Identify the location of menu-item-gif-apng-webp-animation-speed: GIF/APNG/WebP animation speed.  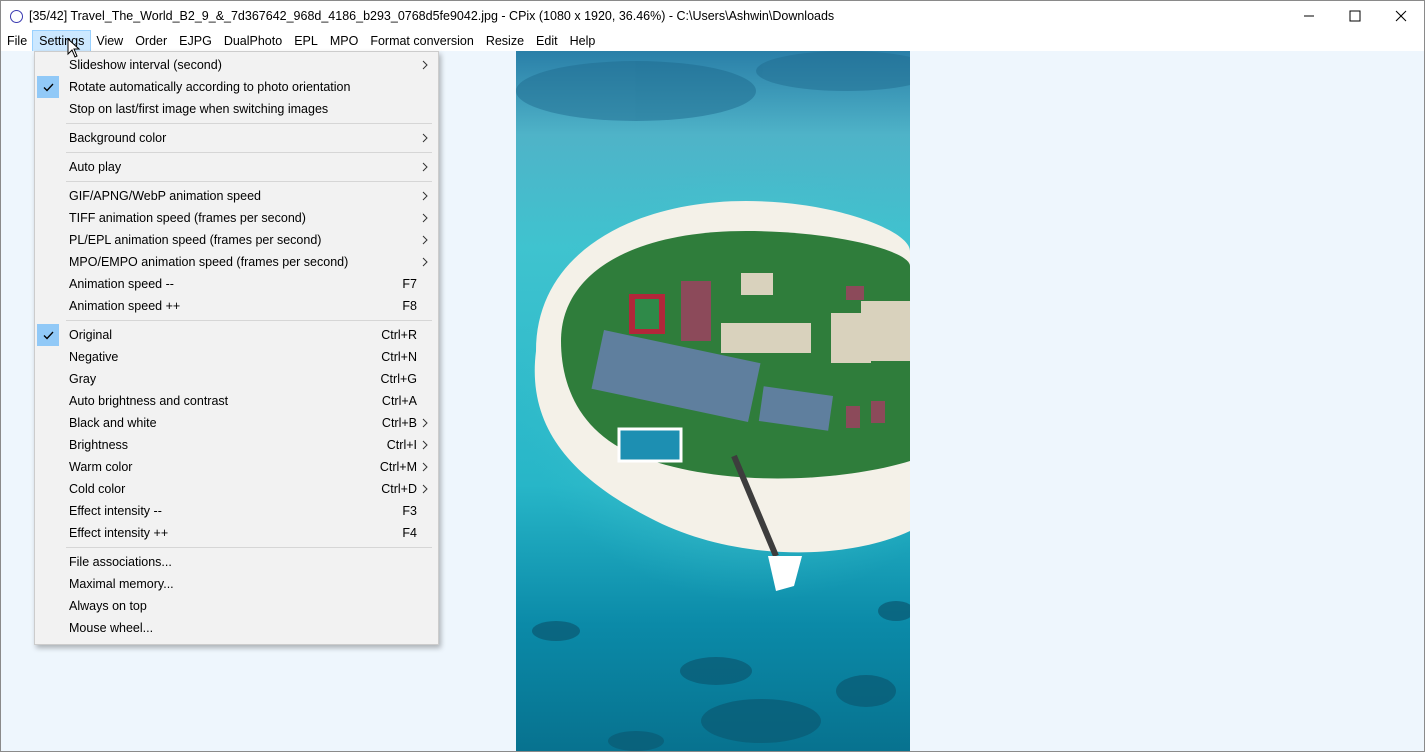
(236, 196).